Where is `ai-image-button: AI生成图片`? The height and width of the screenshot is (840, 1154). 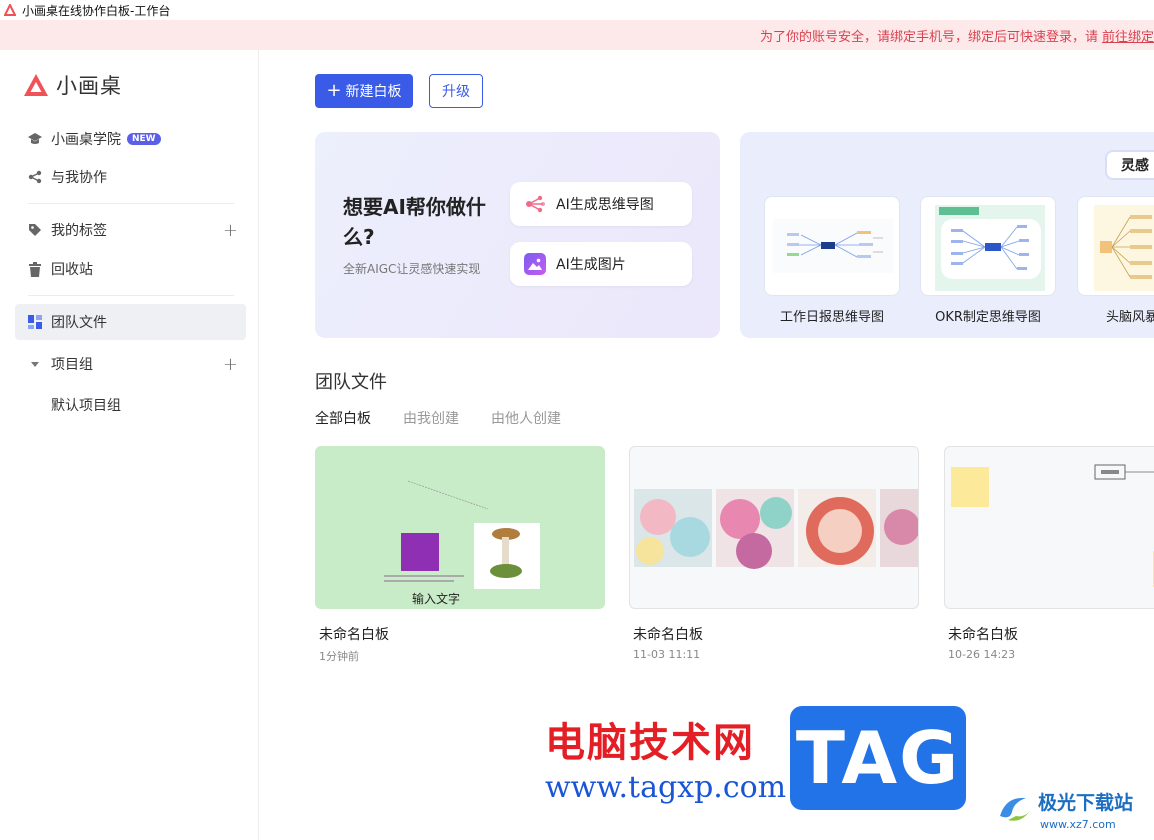
ai-image-button: AI生成图片 is located at coordinates (601, 264).